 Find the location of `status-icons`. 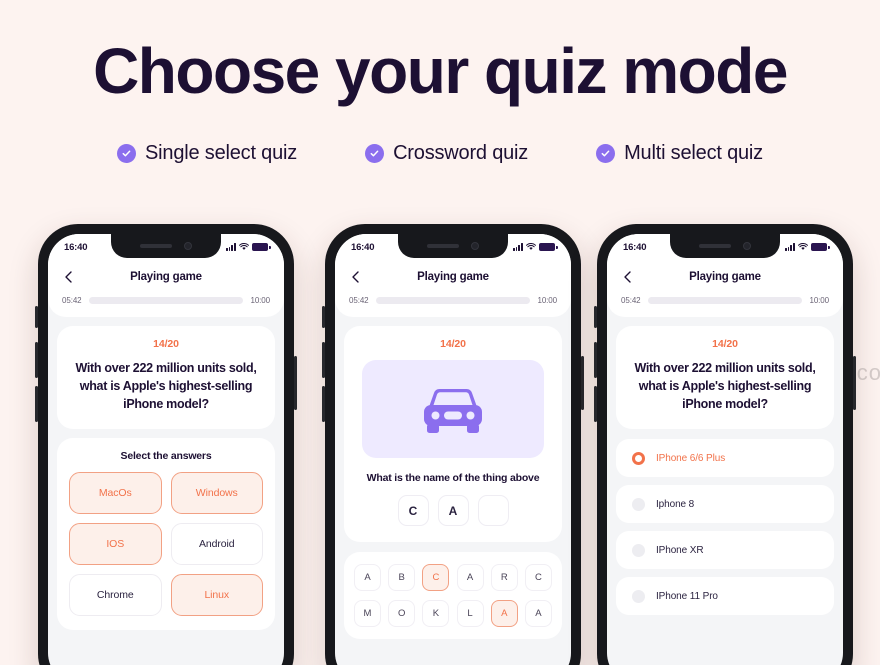

status-icons is located at coordinates (535, 247).